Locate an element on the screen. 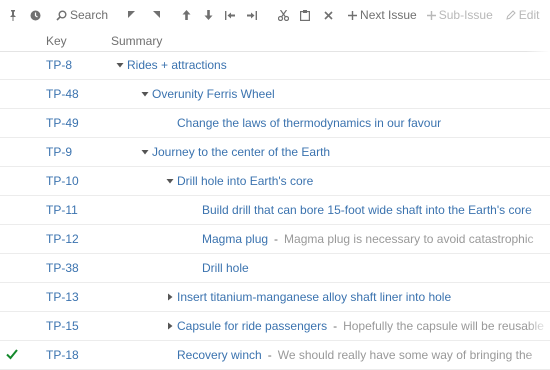  column-header: Key Summary is located at coordinates (275, 41).